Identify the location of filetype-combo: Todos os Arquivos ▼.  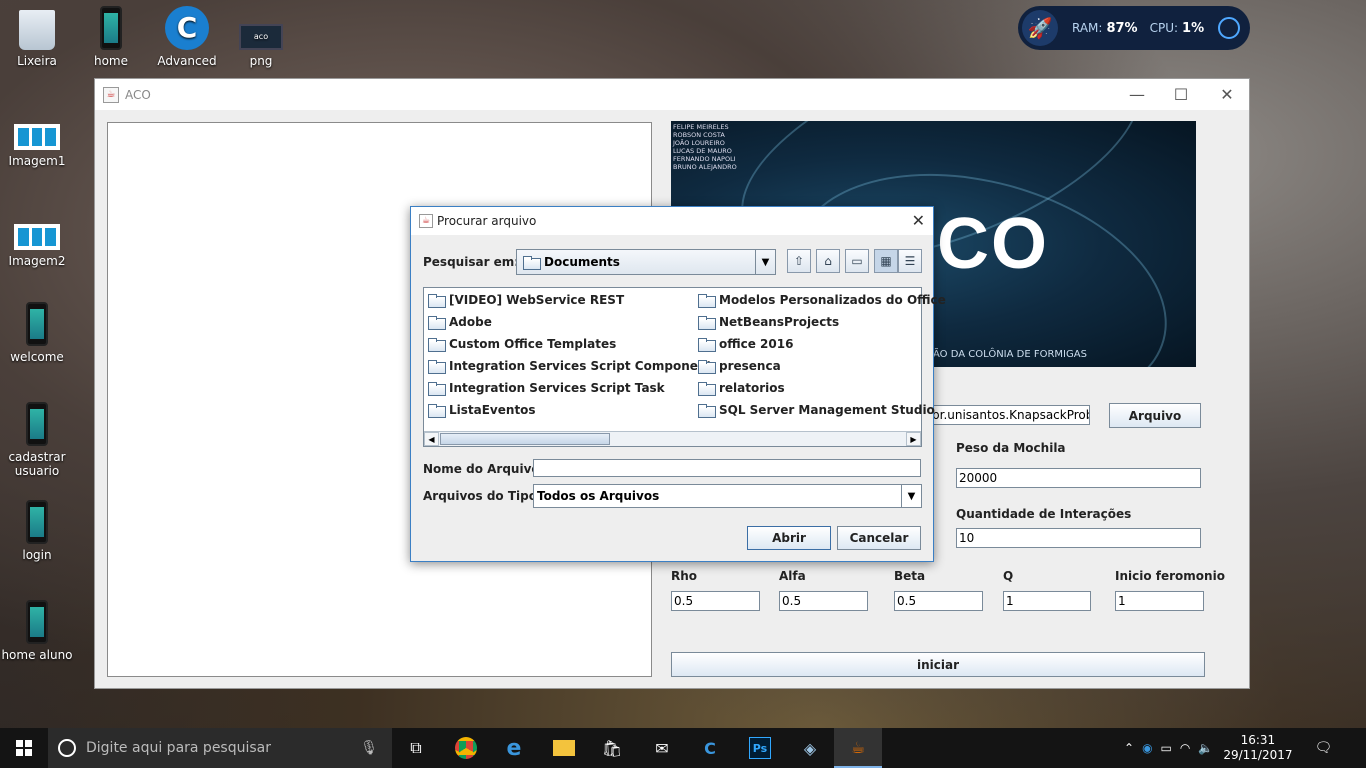
(727, 496).